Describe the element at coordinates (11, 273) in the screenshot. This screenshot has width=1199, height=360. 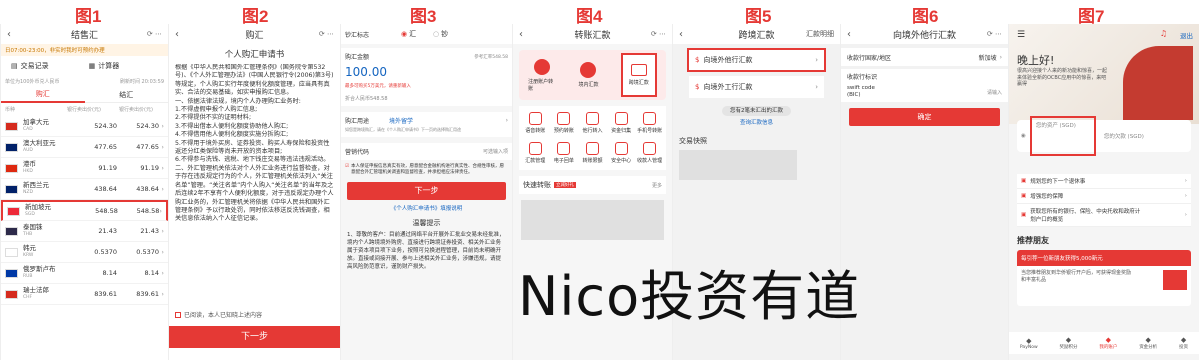
I see `flag-icon` at that location.